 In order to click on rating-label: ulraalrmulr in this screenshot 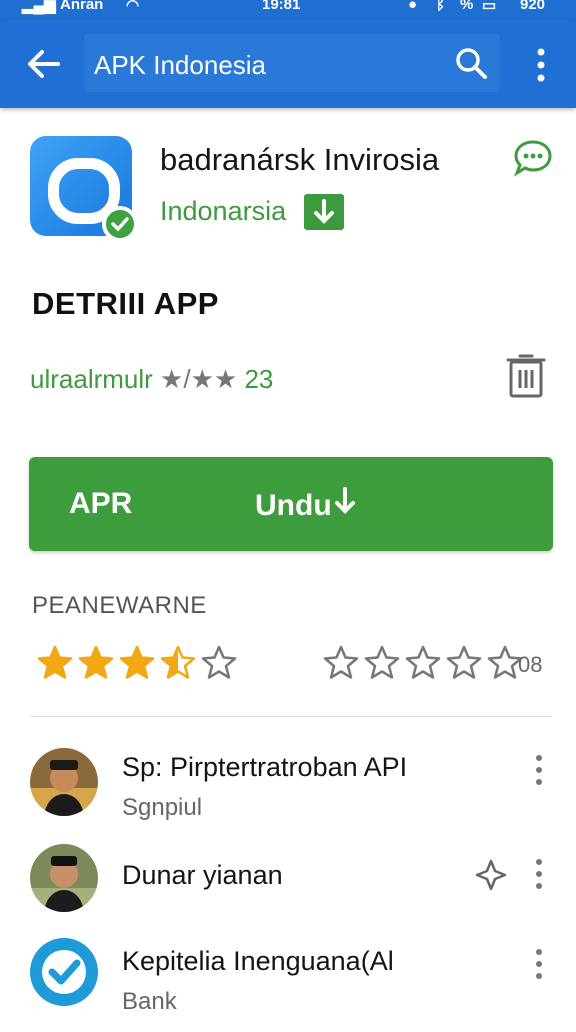, I will do `click(91, 379)`.